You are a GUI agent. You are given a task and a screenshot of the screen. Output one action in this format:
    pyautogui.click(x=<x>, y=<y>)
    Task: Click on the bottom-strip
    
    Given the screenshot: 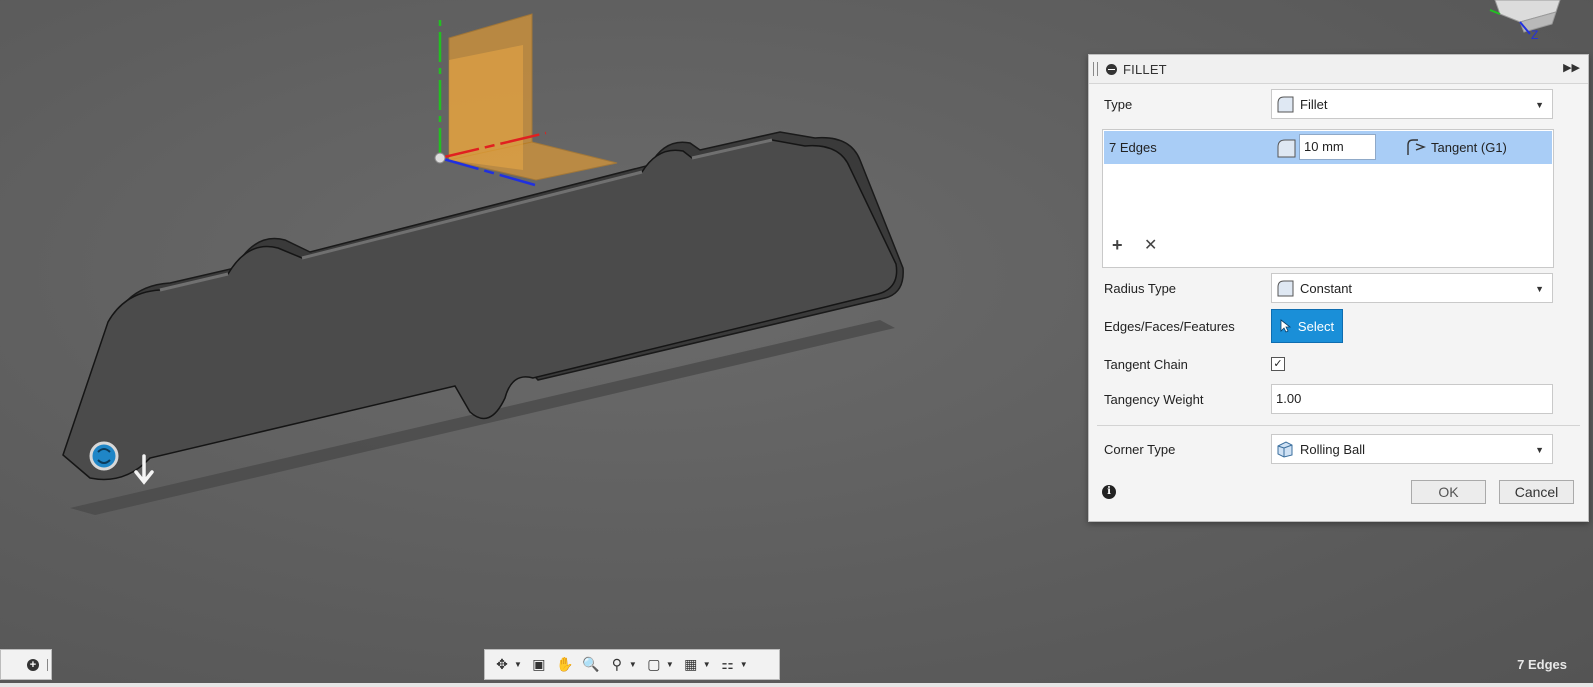 What is the action you would take?
    pyautogui.click(x=796, y=685)
    